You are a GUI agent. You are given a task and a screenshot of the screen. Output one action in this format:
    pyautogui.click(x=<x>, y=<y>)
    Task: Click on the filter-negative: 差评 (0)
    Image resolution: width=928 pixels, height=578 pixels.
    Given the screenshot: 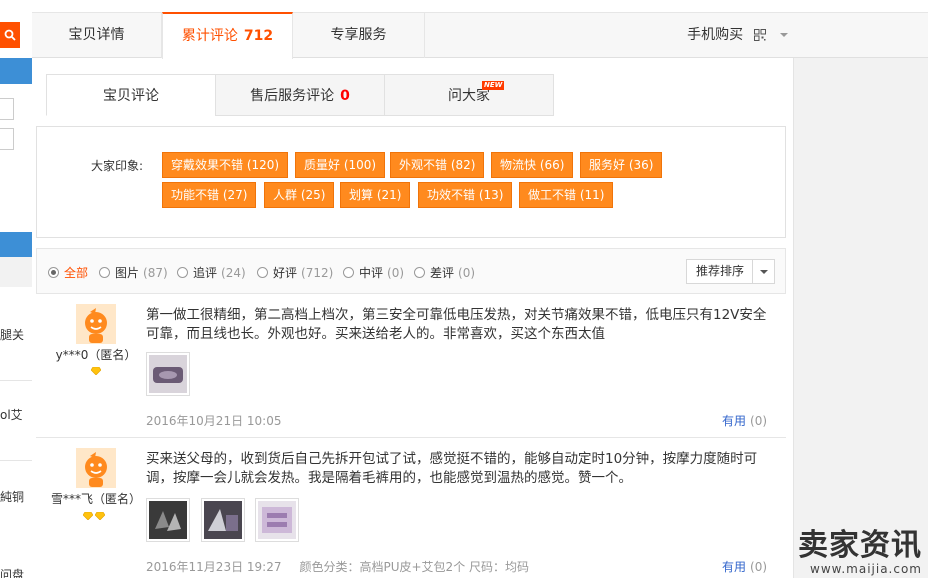 What is the action you would take?
    pyautogui.click(x=444, y=272)
    